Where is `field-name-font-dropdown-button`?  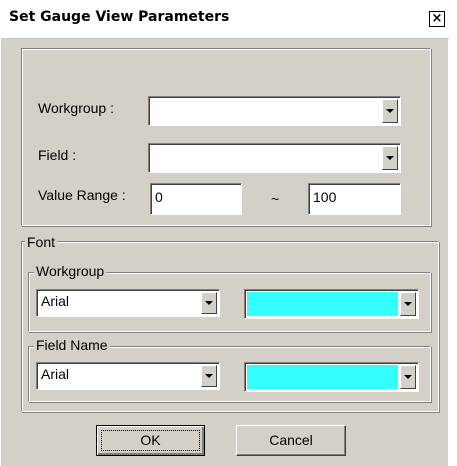
field-name-font-dropdown-button is located at coordinates (209, 376).